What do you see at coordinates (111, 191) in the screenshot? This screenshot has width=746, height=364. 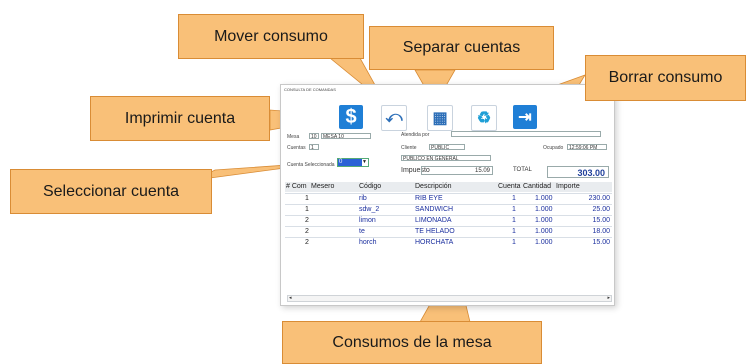 I see `callout-seleccionar-cuenta: Seleccionar cuenta` at bounding box center [111, 191].